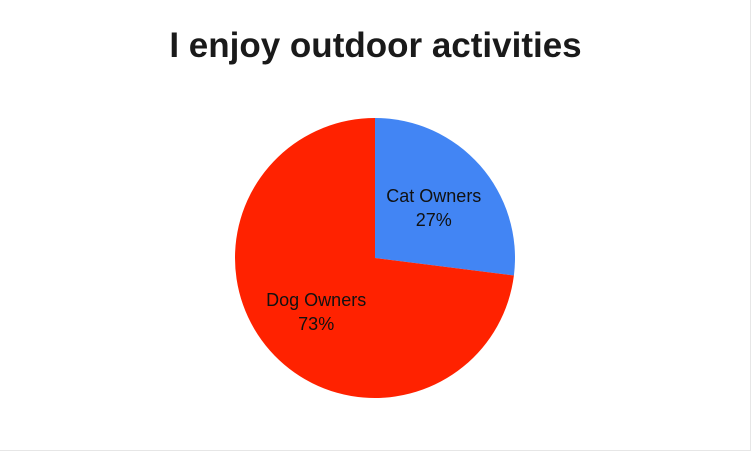 This screenshot has width=751, height=451. I want to click on slice-label-cat-owners: Cat Owners, so click(433, 196).